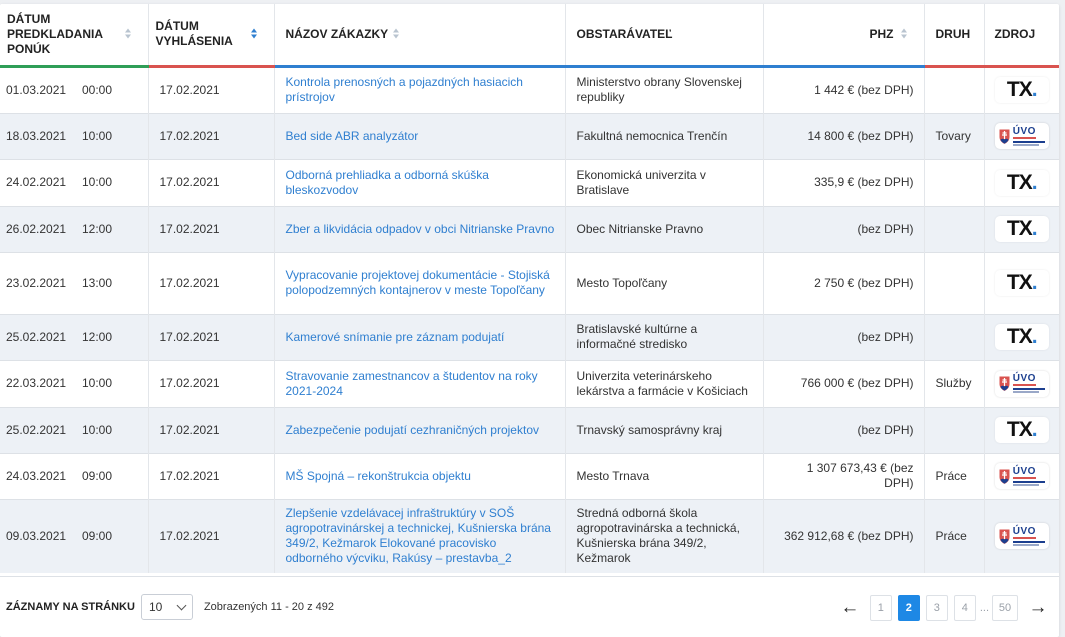 This screenshot has width=1065, height=637. I want to click on submission-date-cell: 23.02.2021 13:00, so click(74, 282).